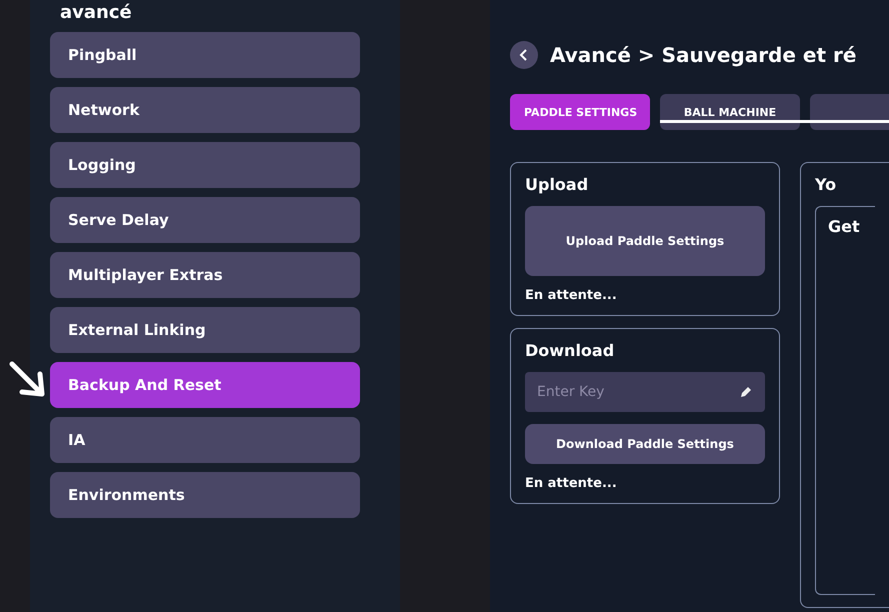 This screenshot has height=612, width=889. I want to click on card-heading: Upload, so click(557, 184).